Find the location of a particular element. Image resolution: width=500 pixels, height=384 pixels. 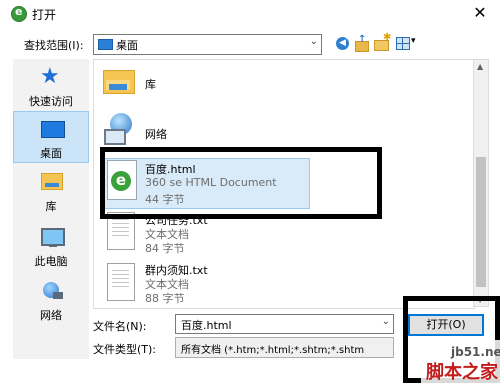

file-size: 84 字节 is located at coordinates (165, 248).